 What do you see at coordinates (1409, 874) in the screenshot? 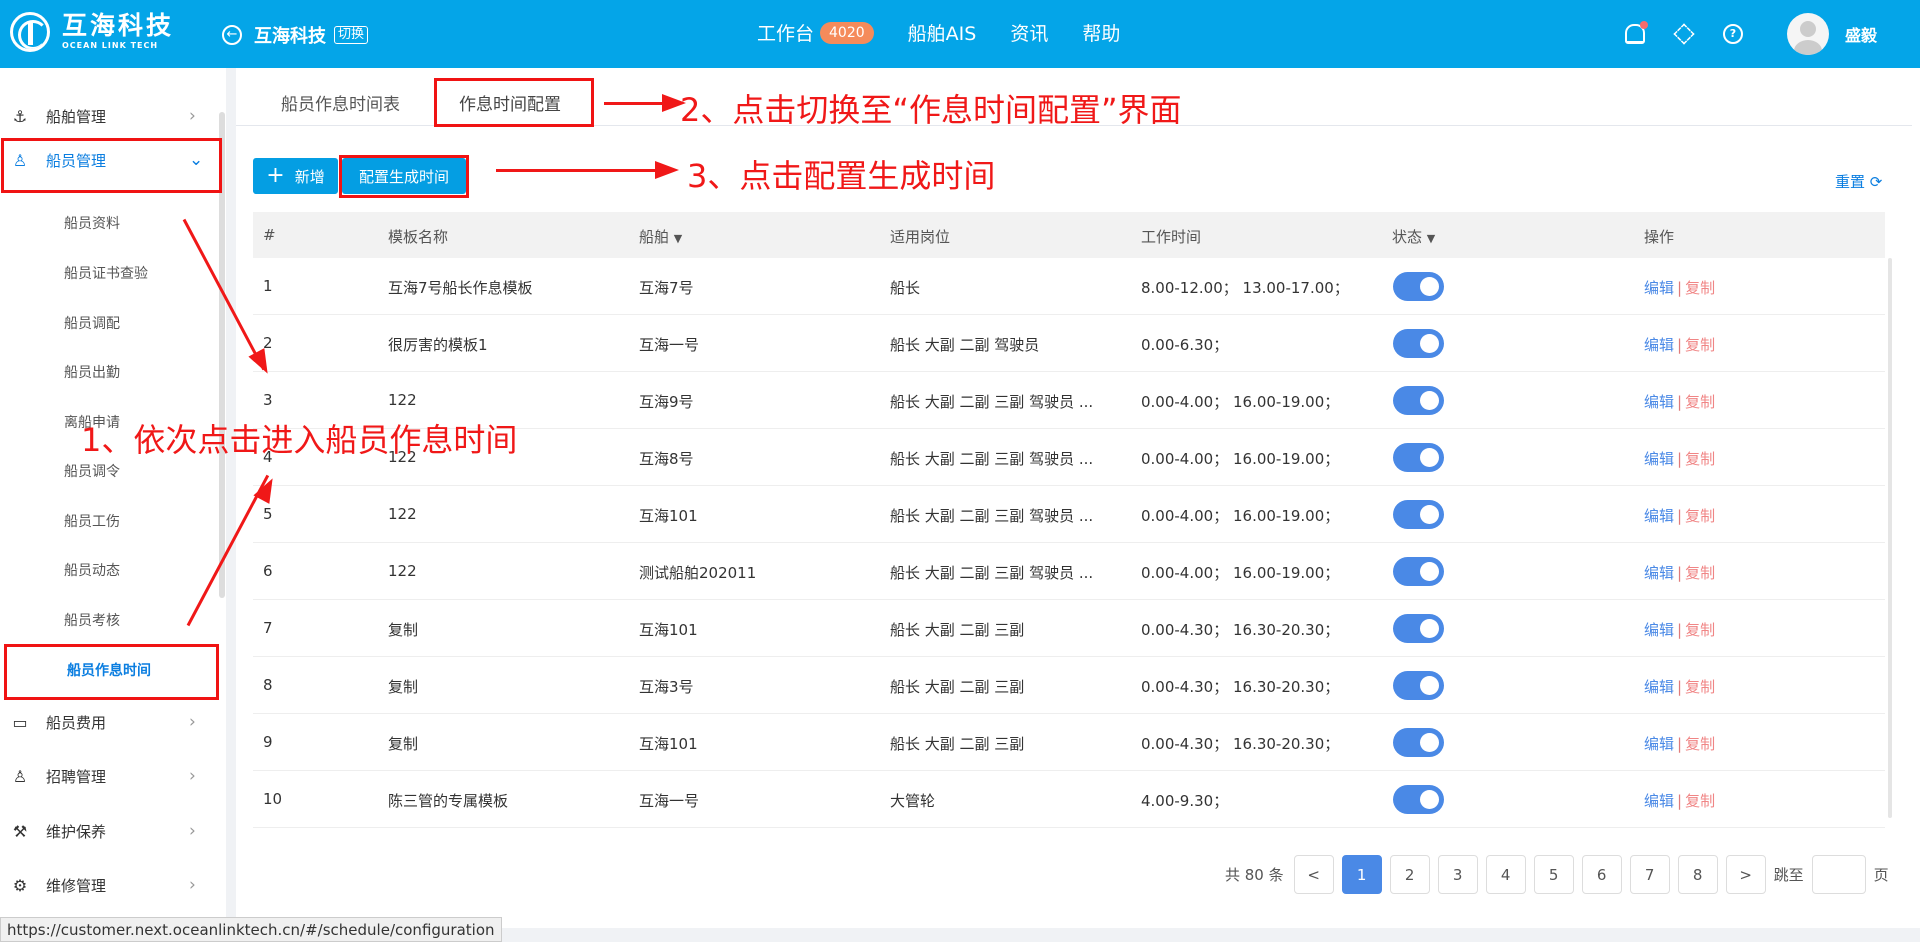
I see `page-button: 2` at bounding box center [1409, 874].